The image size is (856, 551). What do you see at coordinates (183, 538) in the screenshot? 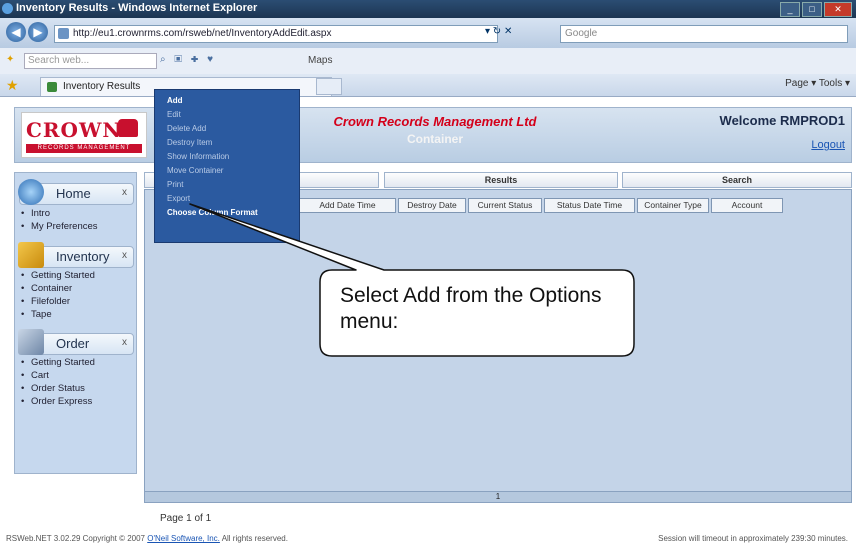
I see `vendor-link: O'Neil Software, Inc.` at bounding box center [183, 538].